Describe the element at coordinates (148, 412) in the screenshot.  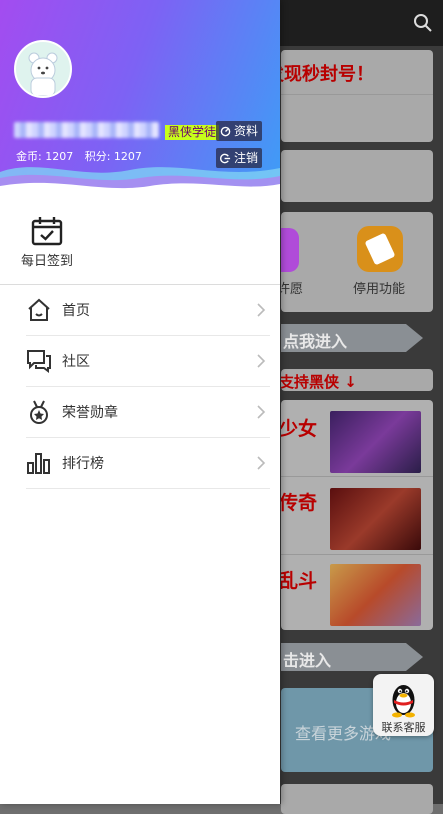
I see `menu-item-honor-medals: 荣誉勋章` at that location.